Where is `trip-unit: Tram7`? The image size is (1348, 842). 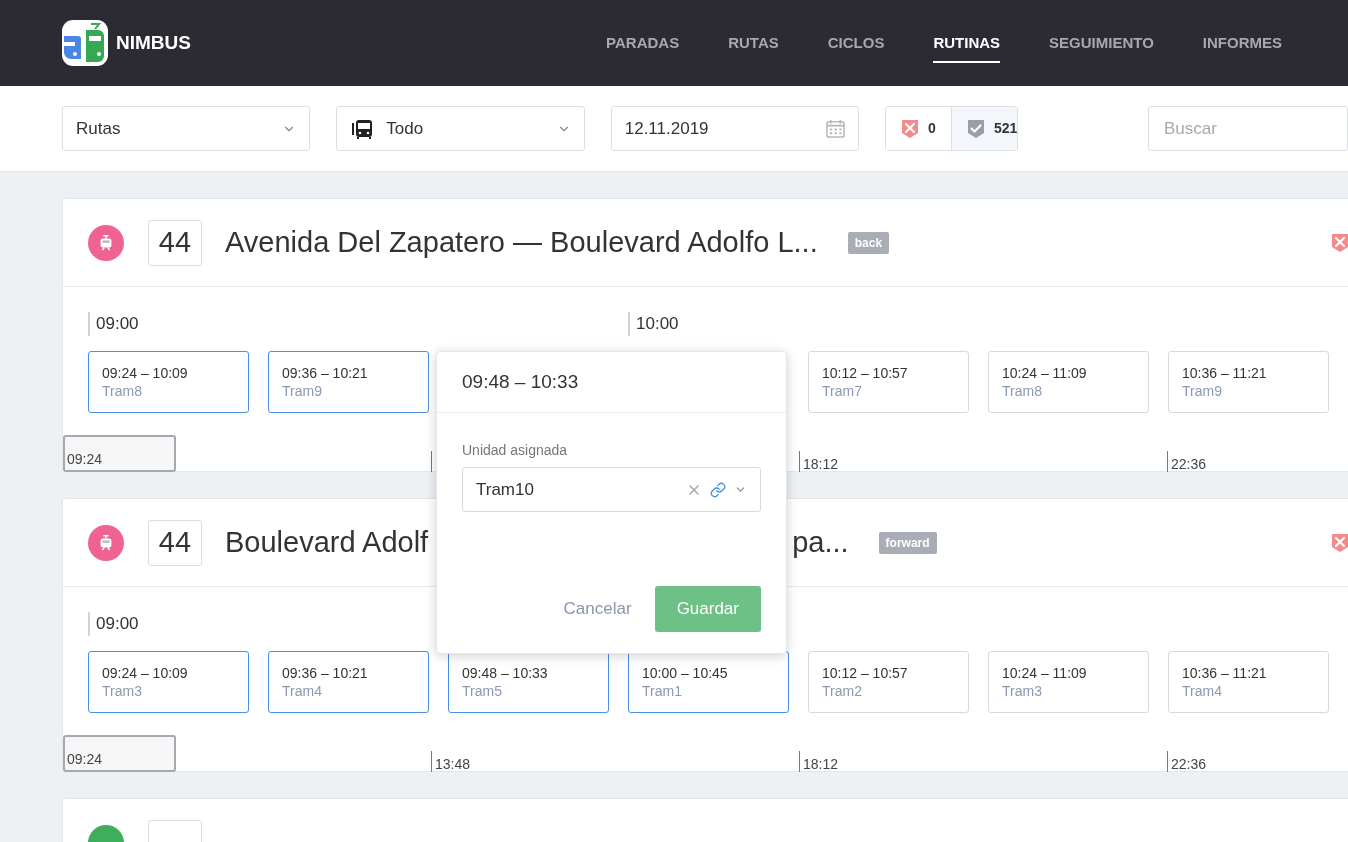
trip-unit: Tram7 is located at coordinates (842, 391).